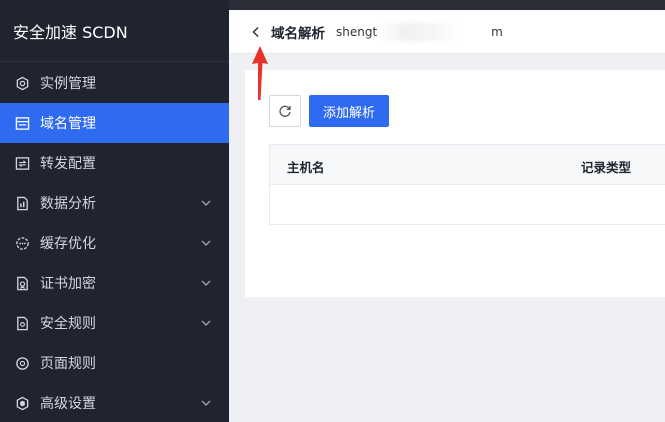  I want to click on sidebar-item-domains: 域名管理, so click(114, 123).